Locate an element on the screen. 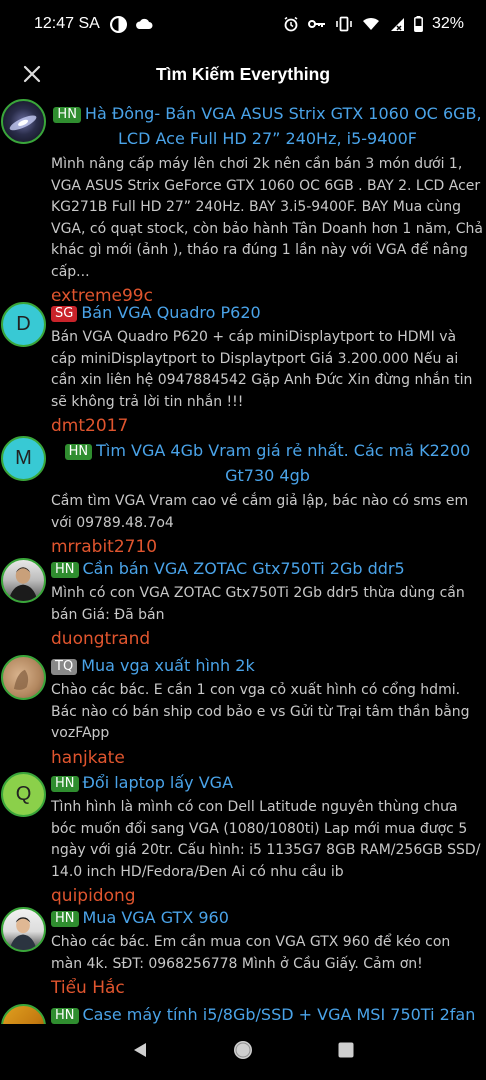 This screenshot has width=486, height=1080. system-nav-bar is located at coordinates (243, 1052).